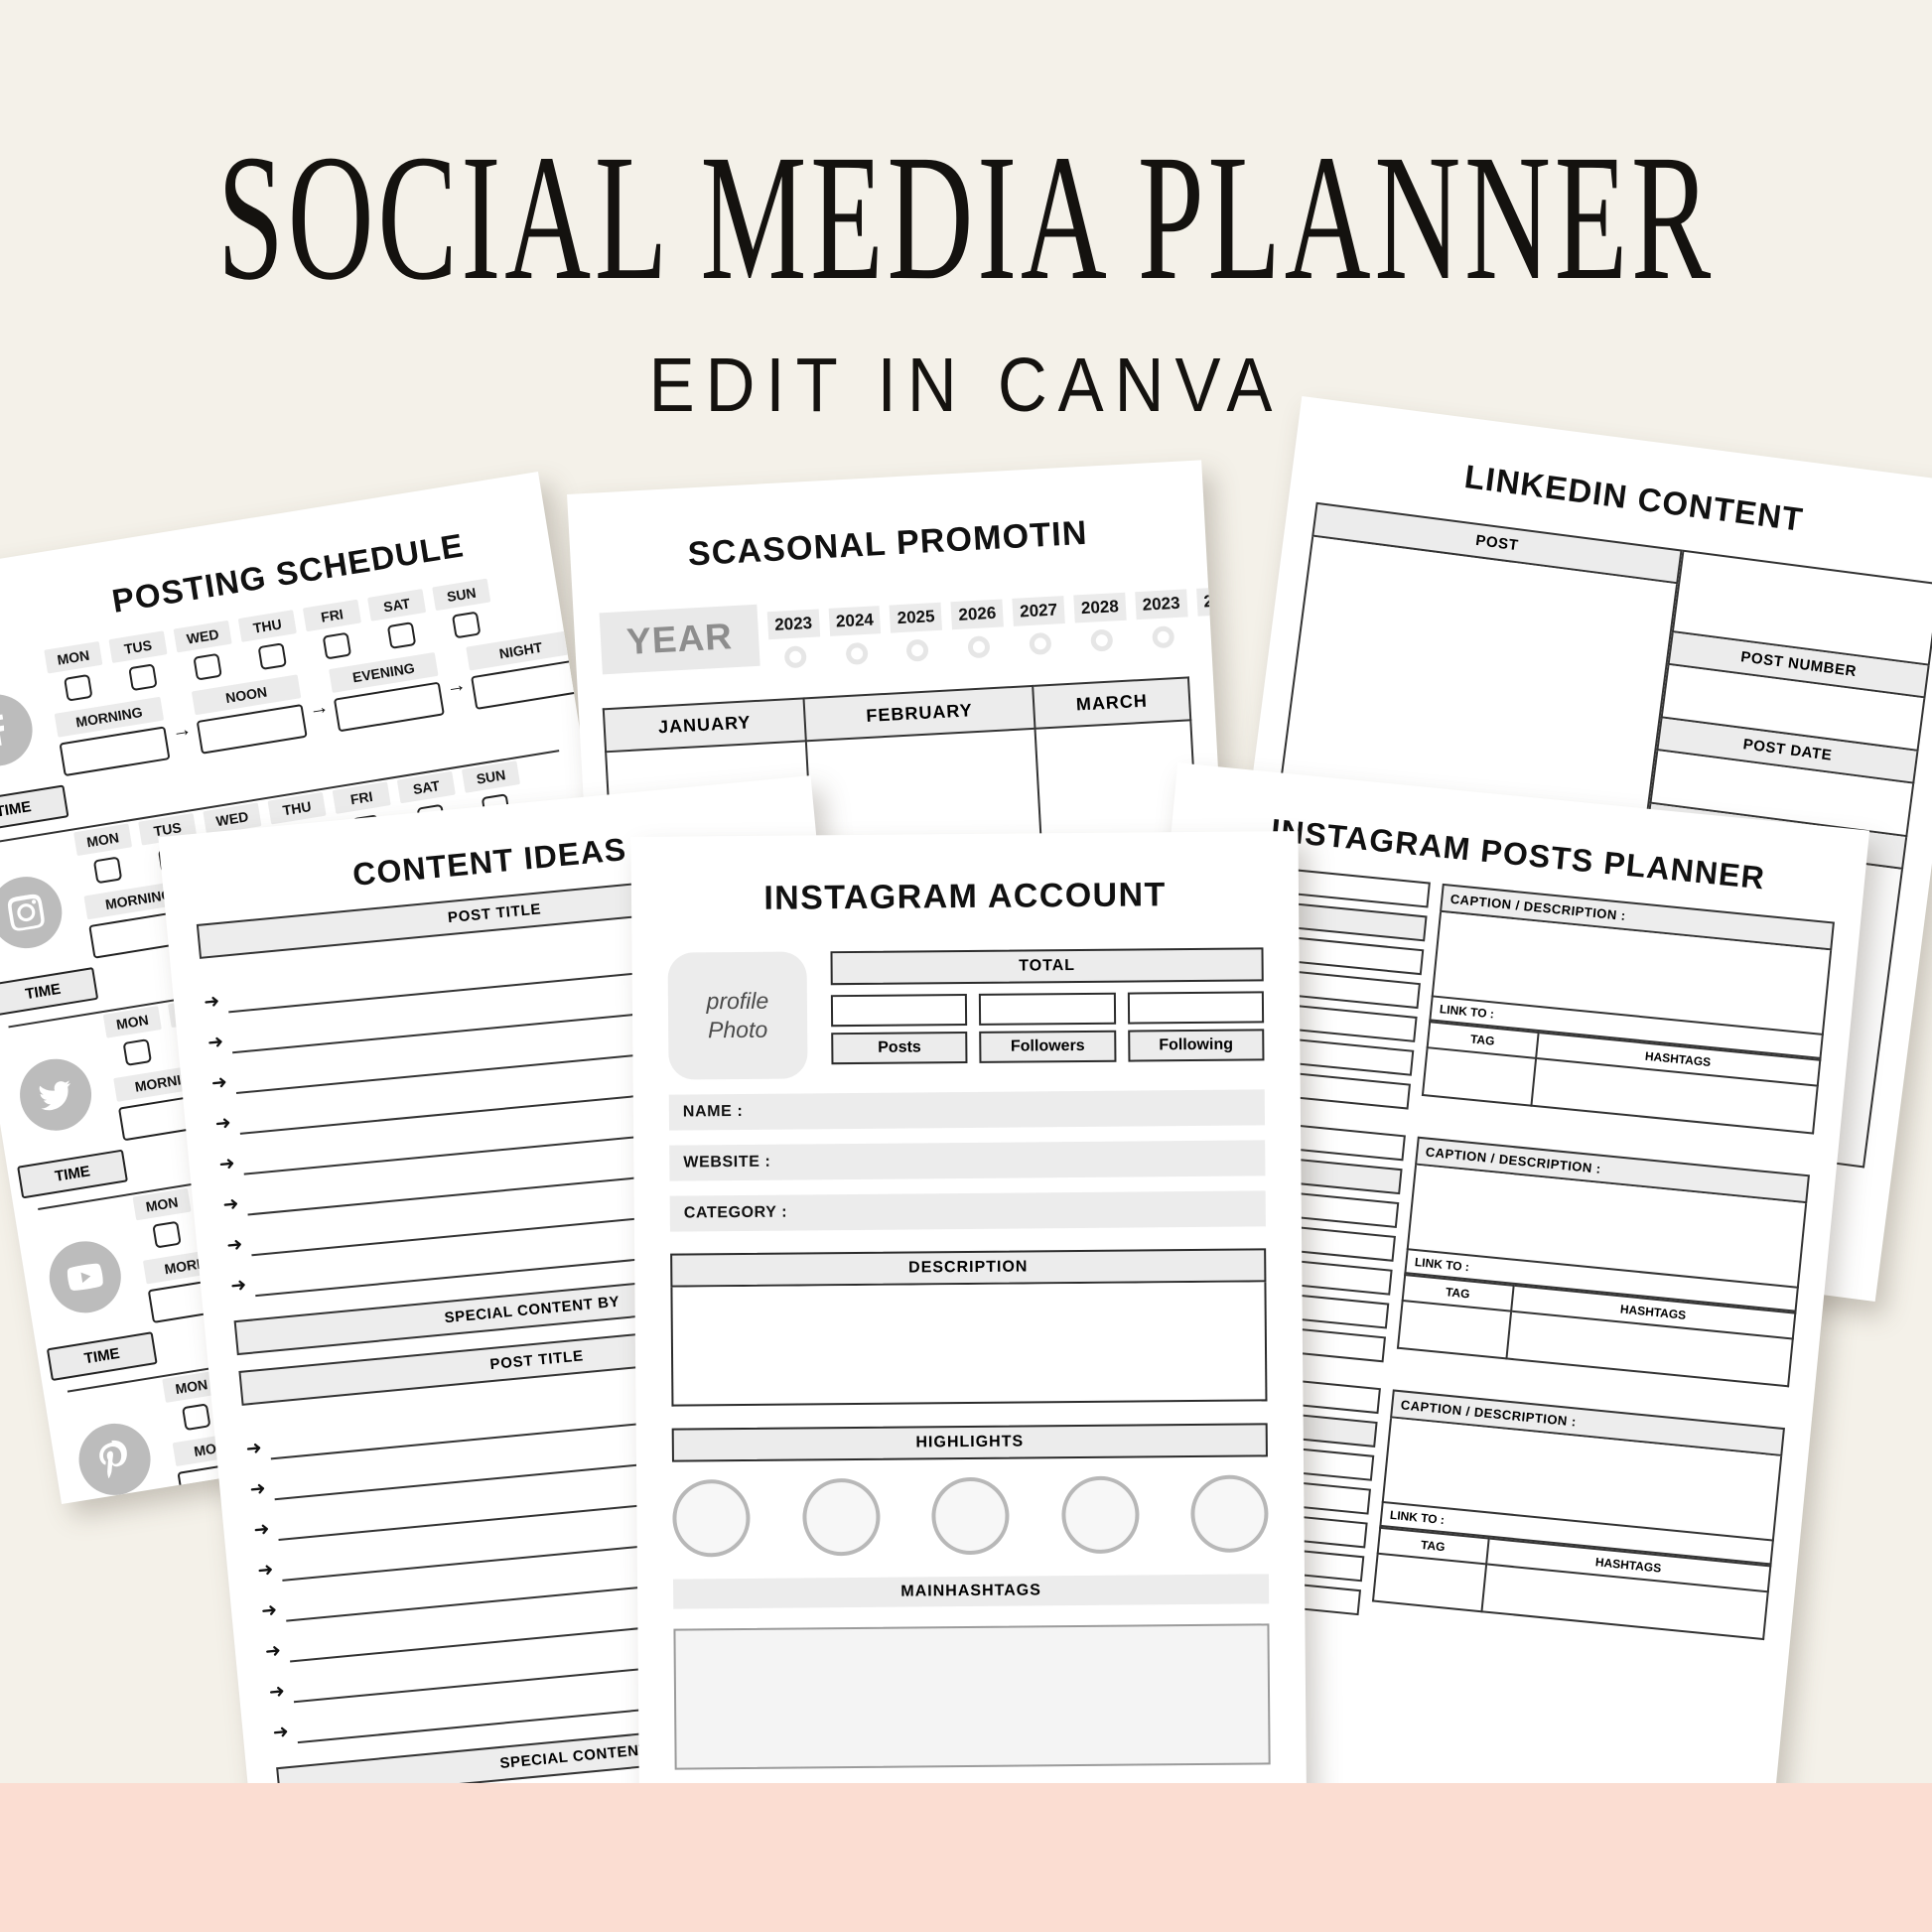 Image resolution: width=1932 pixels, height=1932 pixels. I want to click on main-hashtags-field, so click(972, 1697).